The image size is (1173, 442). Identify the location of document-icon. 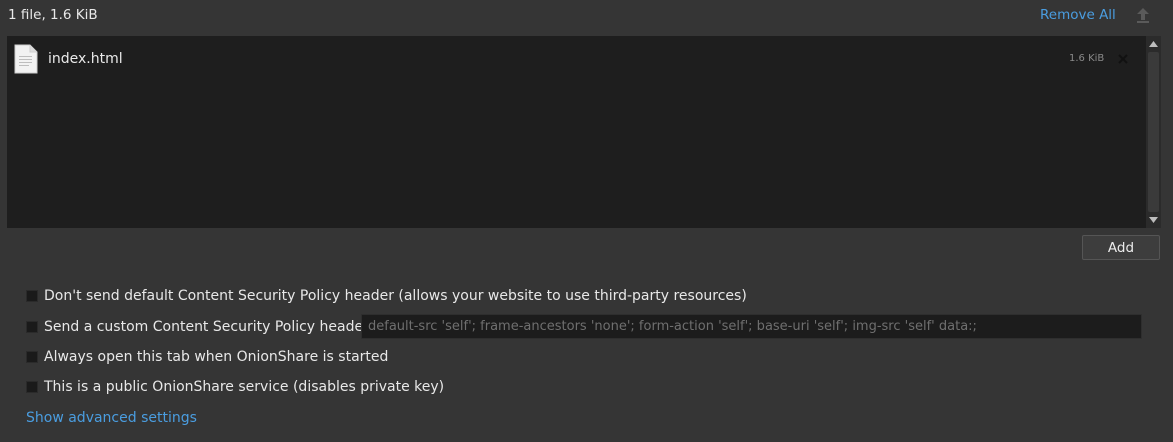
(26, 59).